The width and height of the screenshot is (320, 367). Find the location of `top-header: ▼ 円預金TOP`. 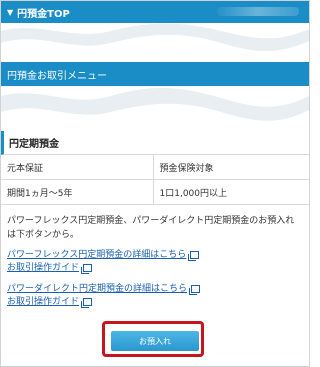

top-header: ▼ 円預金TOP is located at coordinates (155, 12).